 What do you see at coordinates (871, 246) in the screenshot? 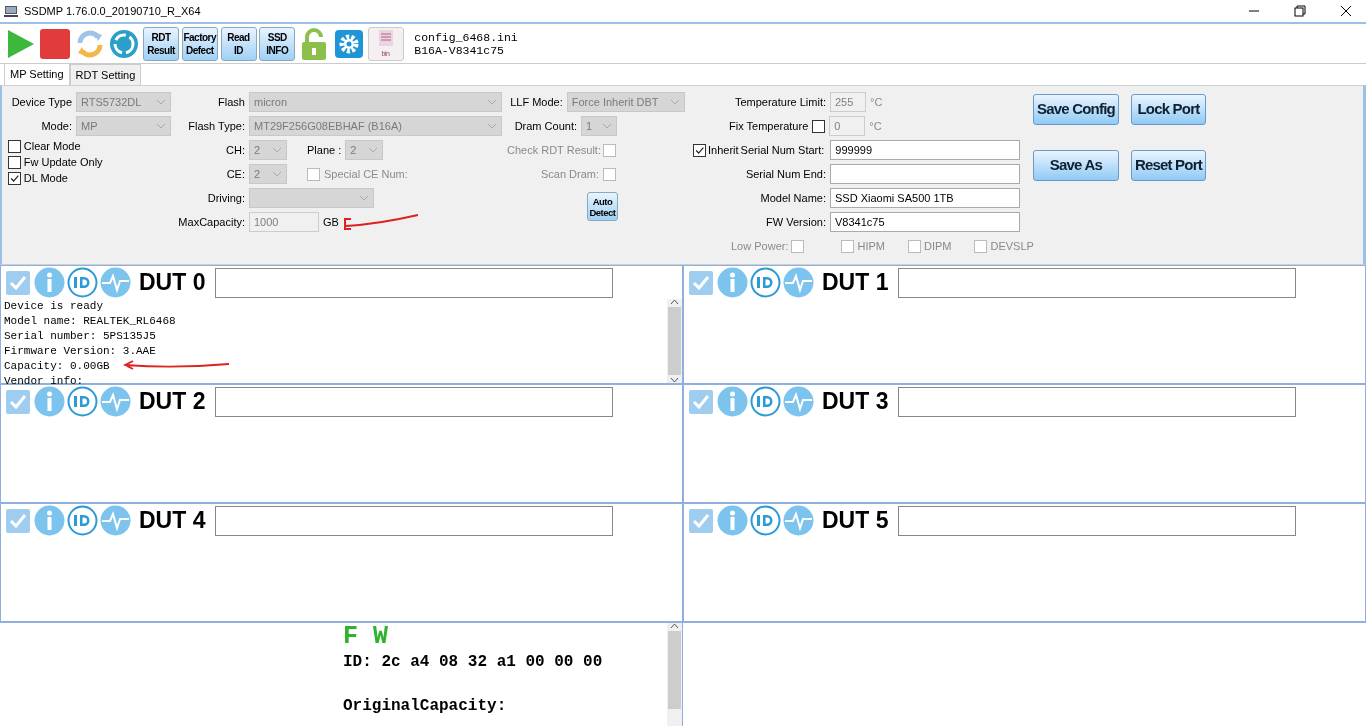
I see `option-label: HIPM` at bounding box center [871, 246].